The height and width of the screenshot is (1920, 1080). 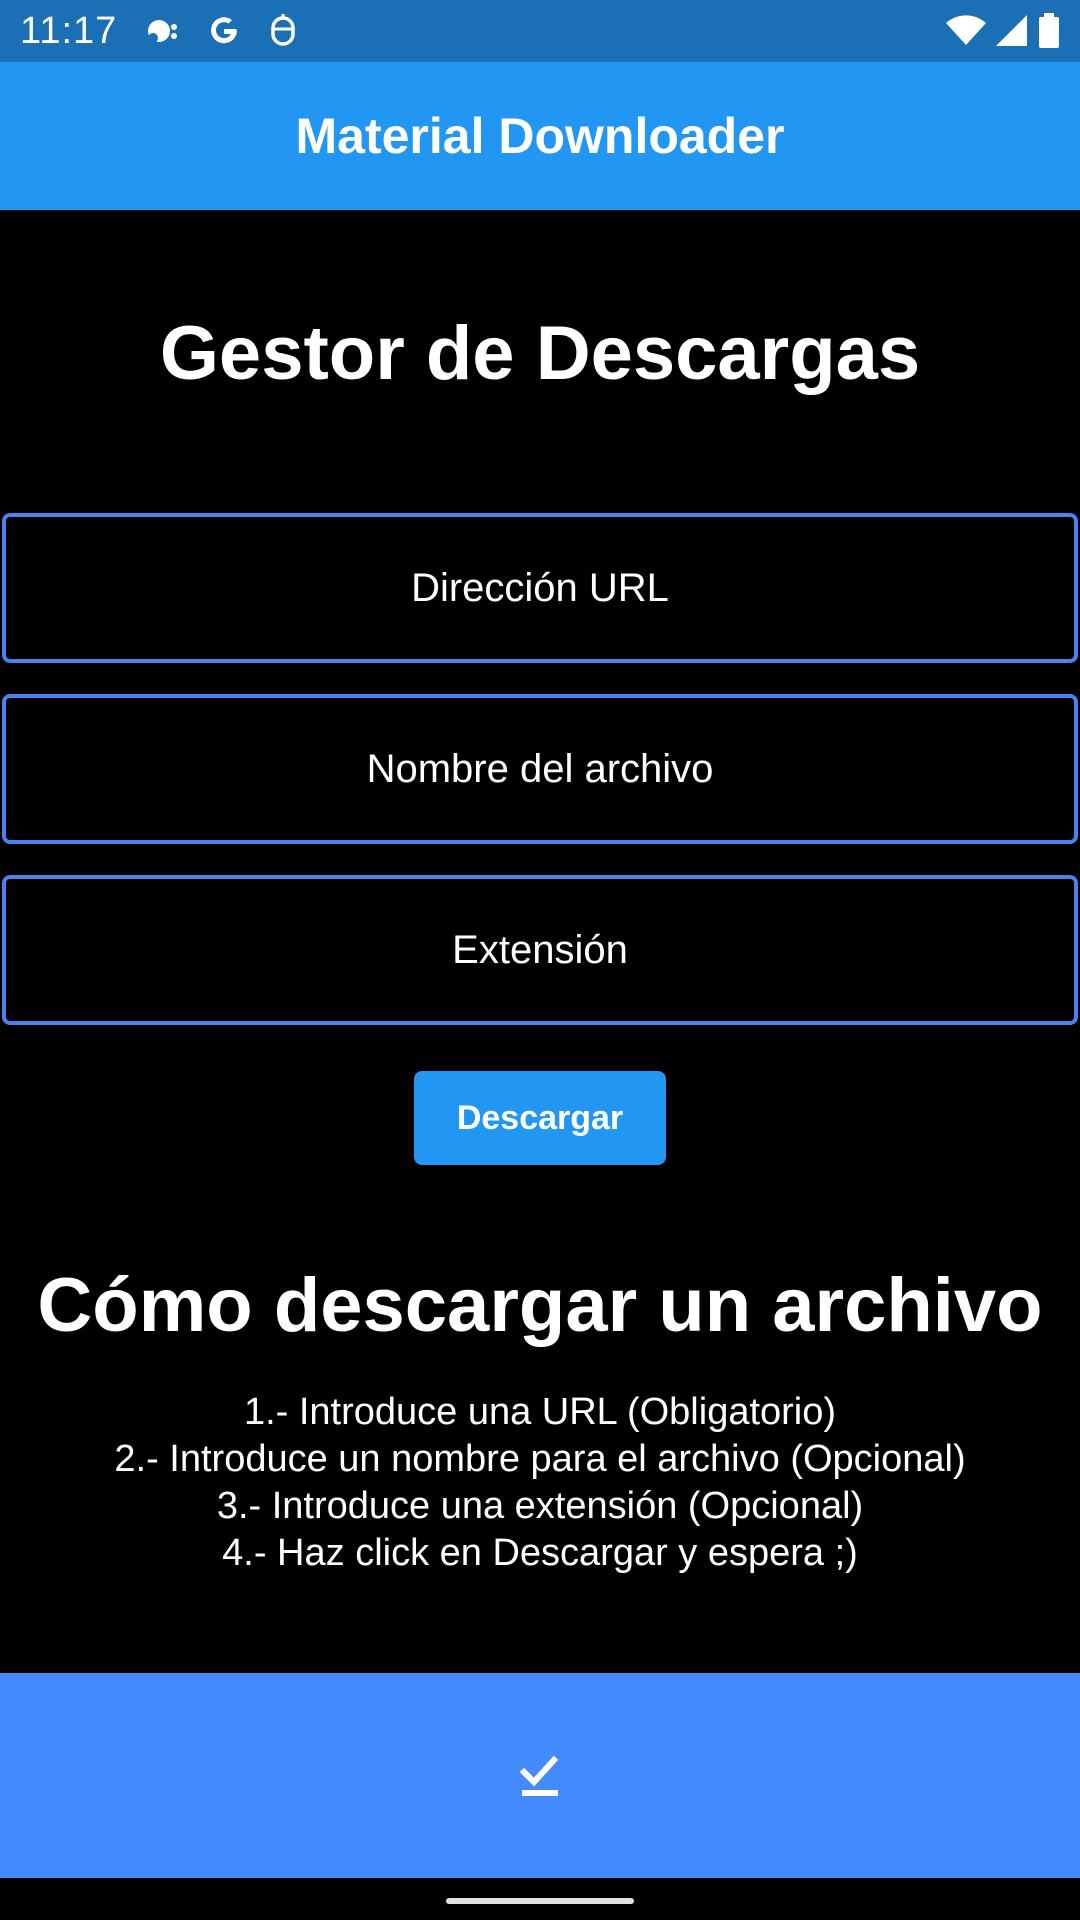 What do you see at coordinates (540, 31) in the screenshot?
I see `status-bar: 11:17` at bounding box center [540, 31].